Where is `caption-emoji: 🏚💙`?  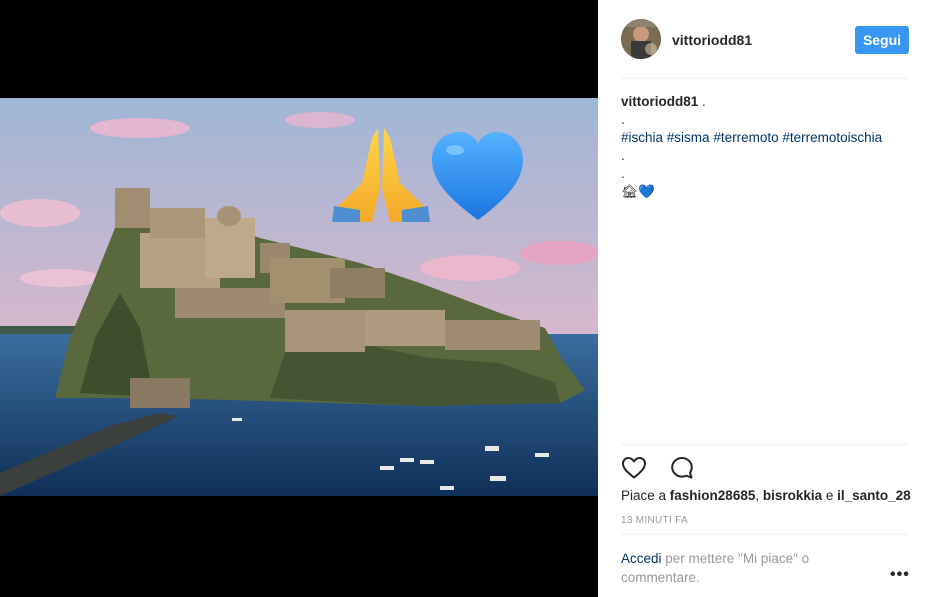
caption-emoji: 🏚💙 is located at coordinates (638, 191).